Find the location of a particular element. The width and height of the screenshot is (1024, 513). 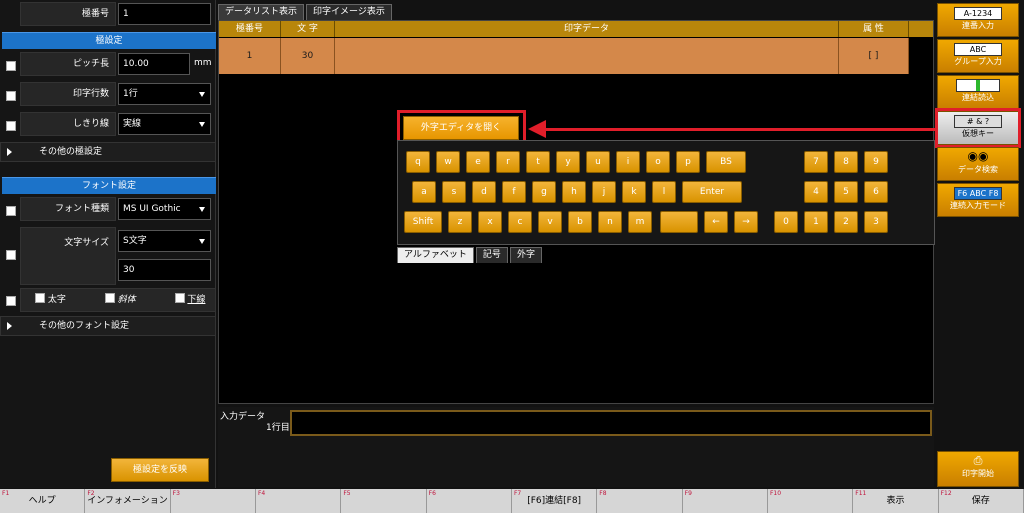

key-r: r is located at coordinates (508, 162).